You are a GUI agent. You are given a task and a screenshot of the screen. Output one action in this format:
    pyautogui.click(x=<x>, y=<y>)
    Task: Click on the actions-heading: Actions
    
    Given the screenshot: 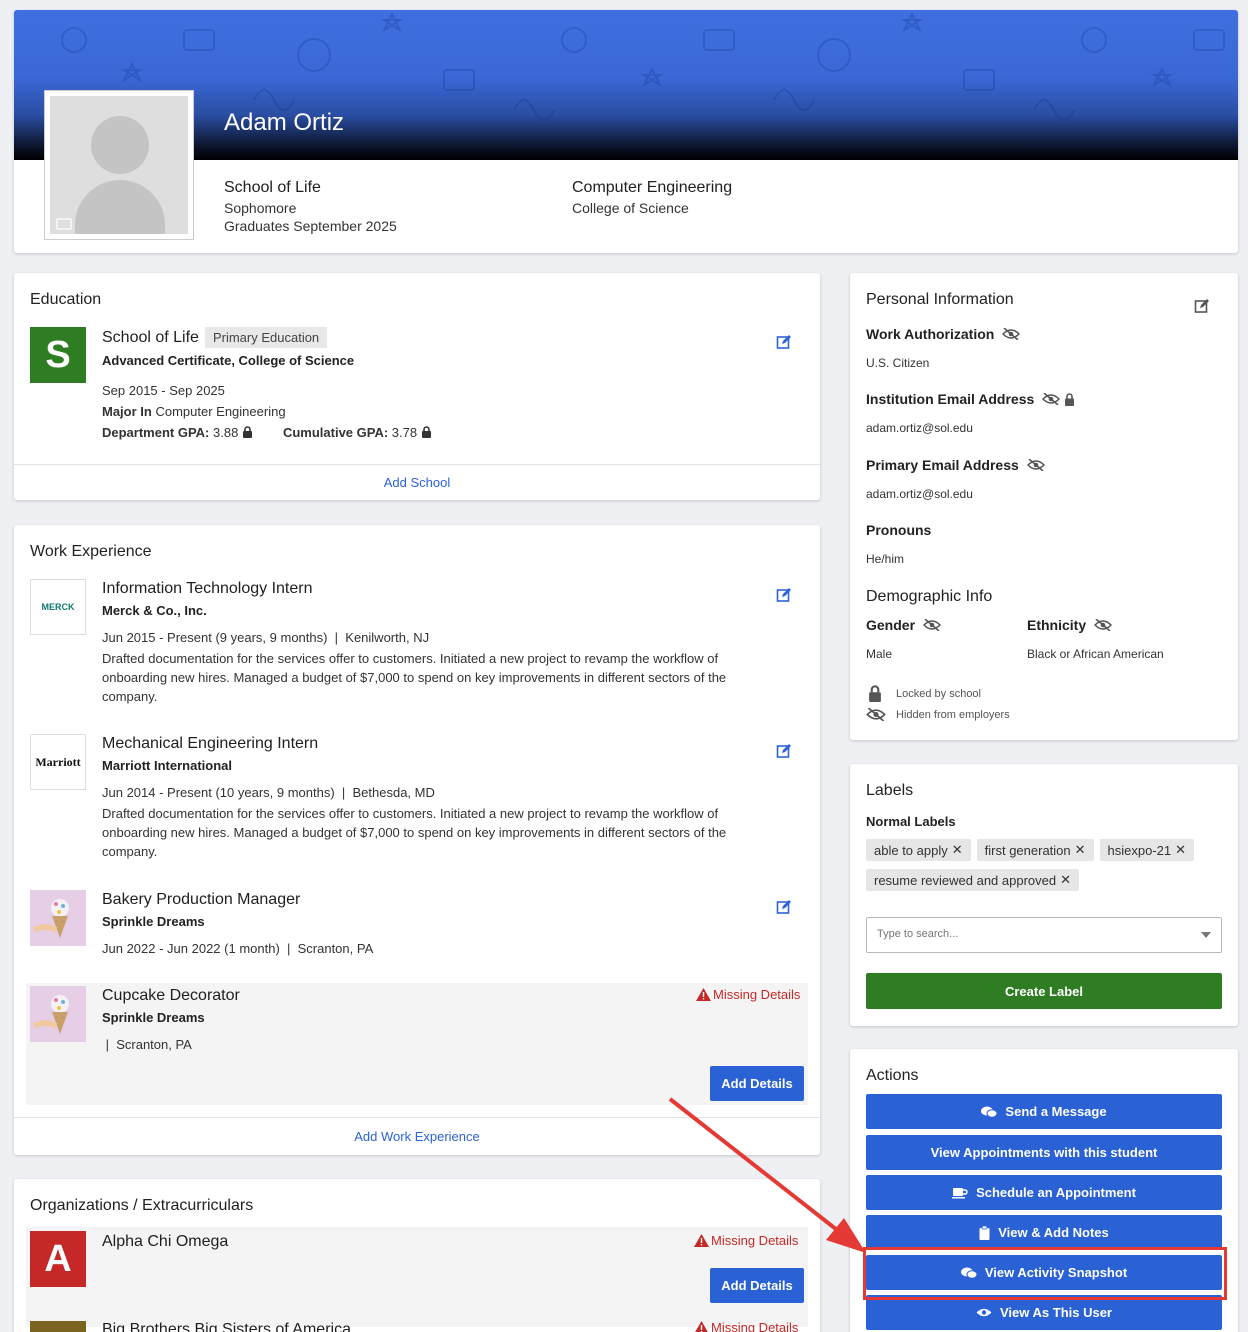 What is the action you would take?
    pyautogui.click(x=892, y=1075)
    